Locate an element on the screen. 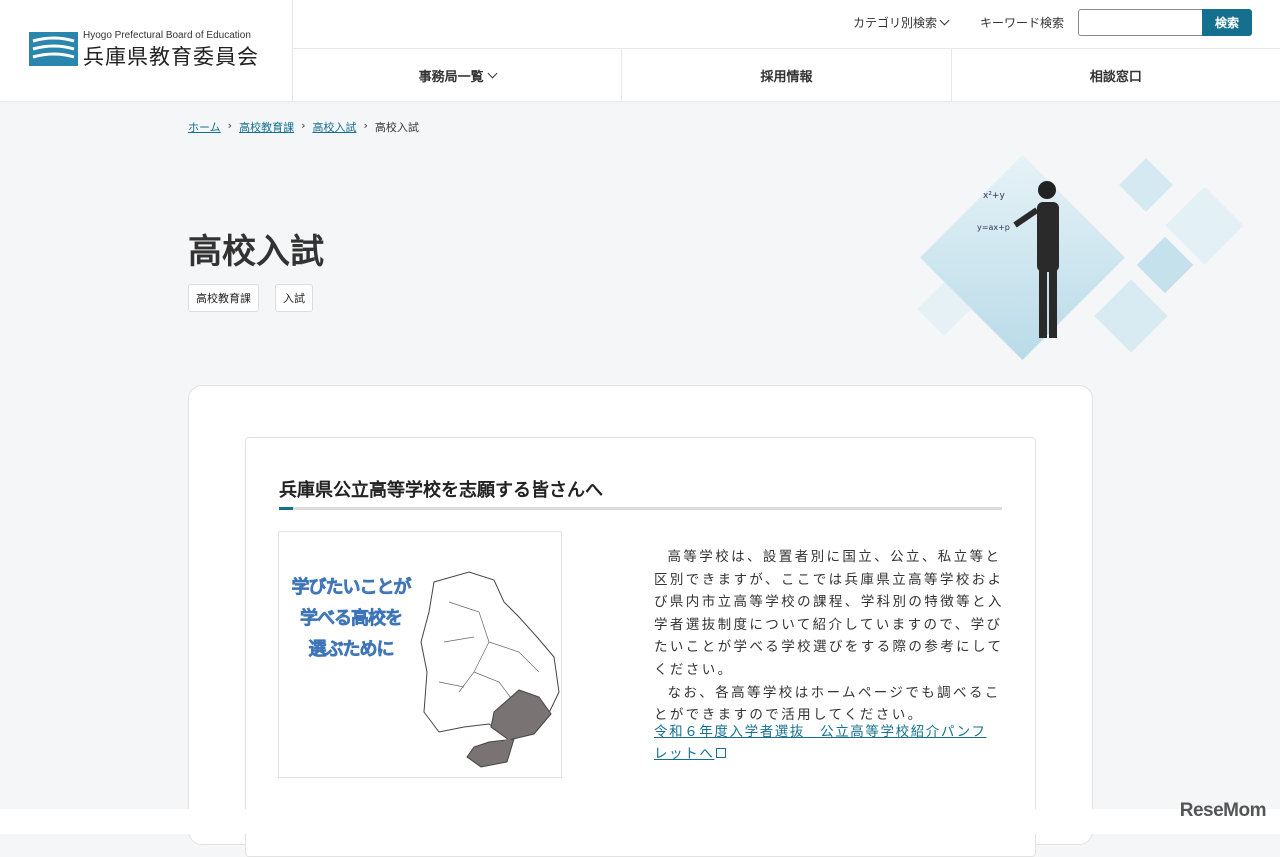 This screenshot has height=857, width=1280. image-caption: 学びたいことが 学べる高校を 選ぶために is located at coordinates (351, 618).